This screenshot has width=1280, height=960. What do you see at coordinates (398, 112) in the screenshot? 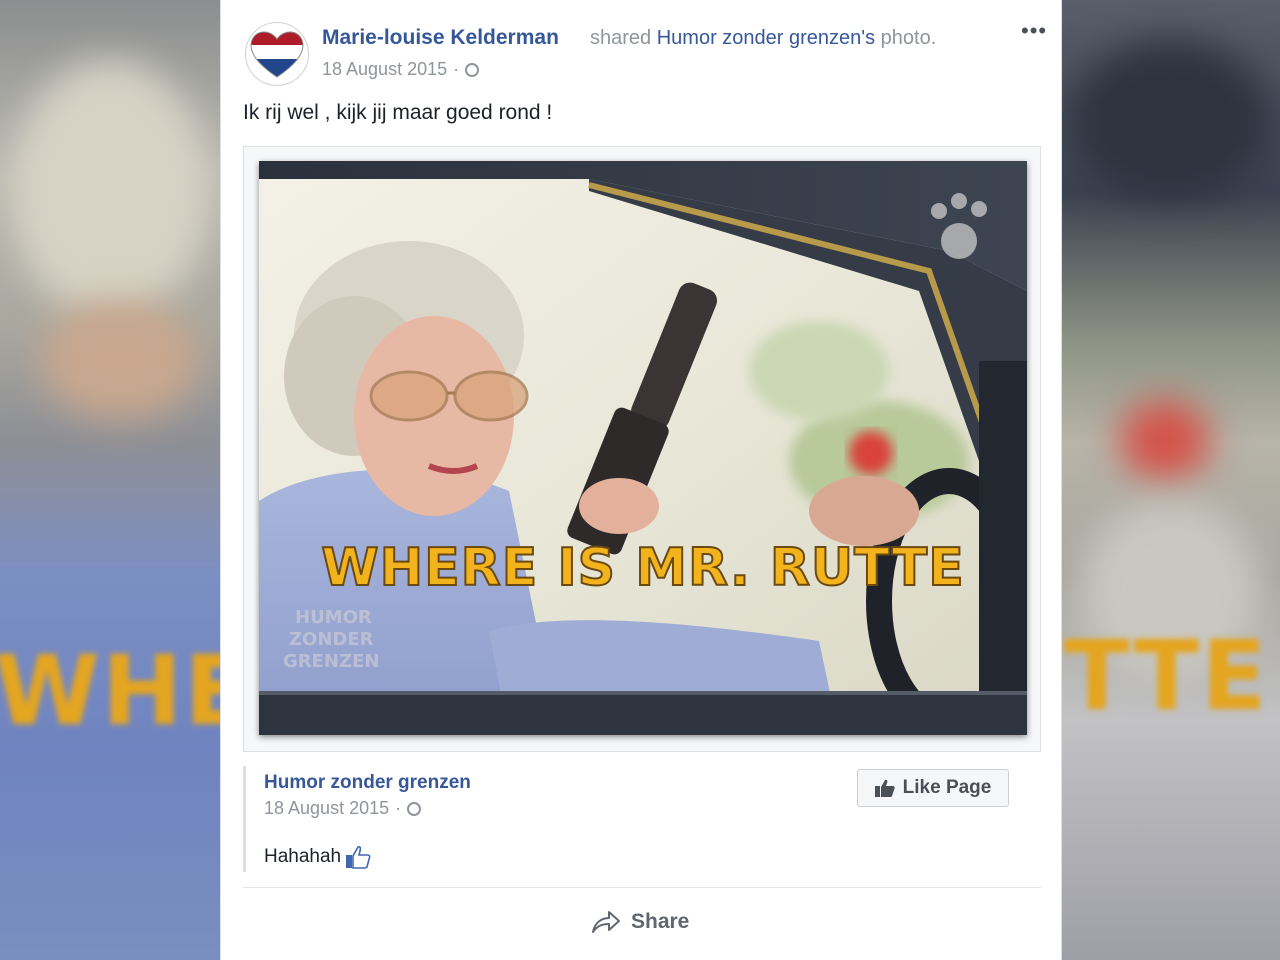
I see `post-caption: Ik rij wel , kijk jij maar goed rond !` at bounding box center [398, 112].